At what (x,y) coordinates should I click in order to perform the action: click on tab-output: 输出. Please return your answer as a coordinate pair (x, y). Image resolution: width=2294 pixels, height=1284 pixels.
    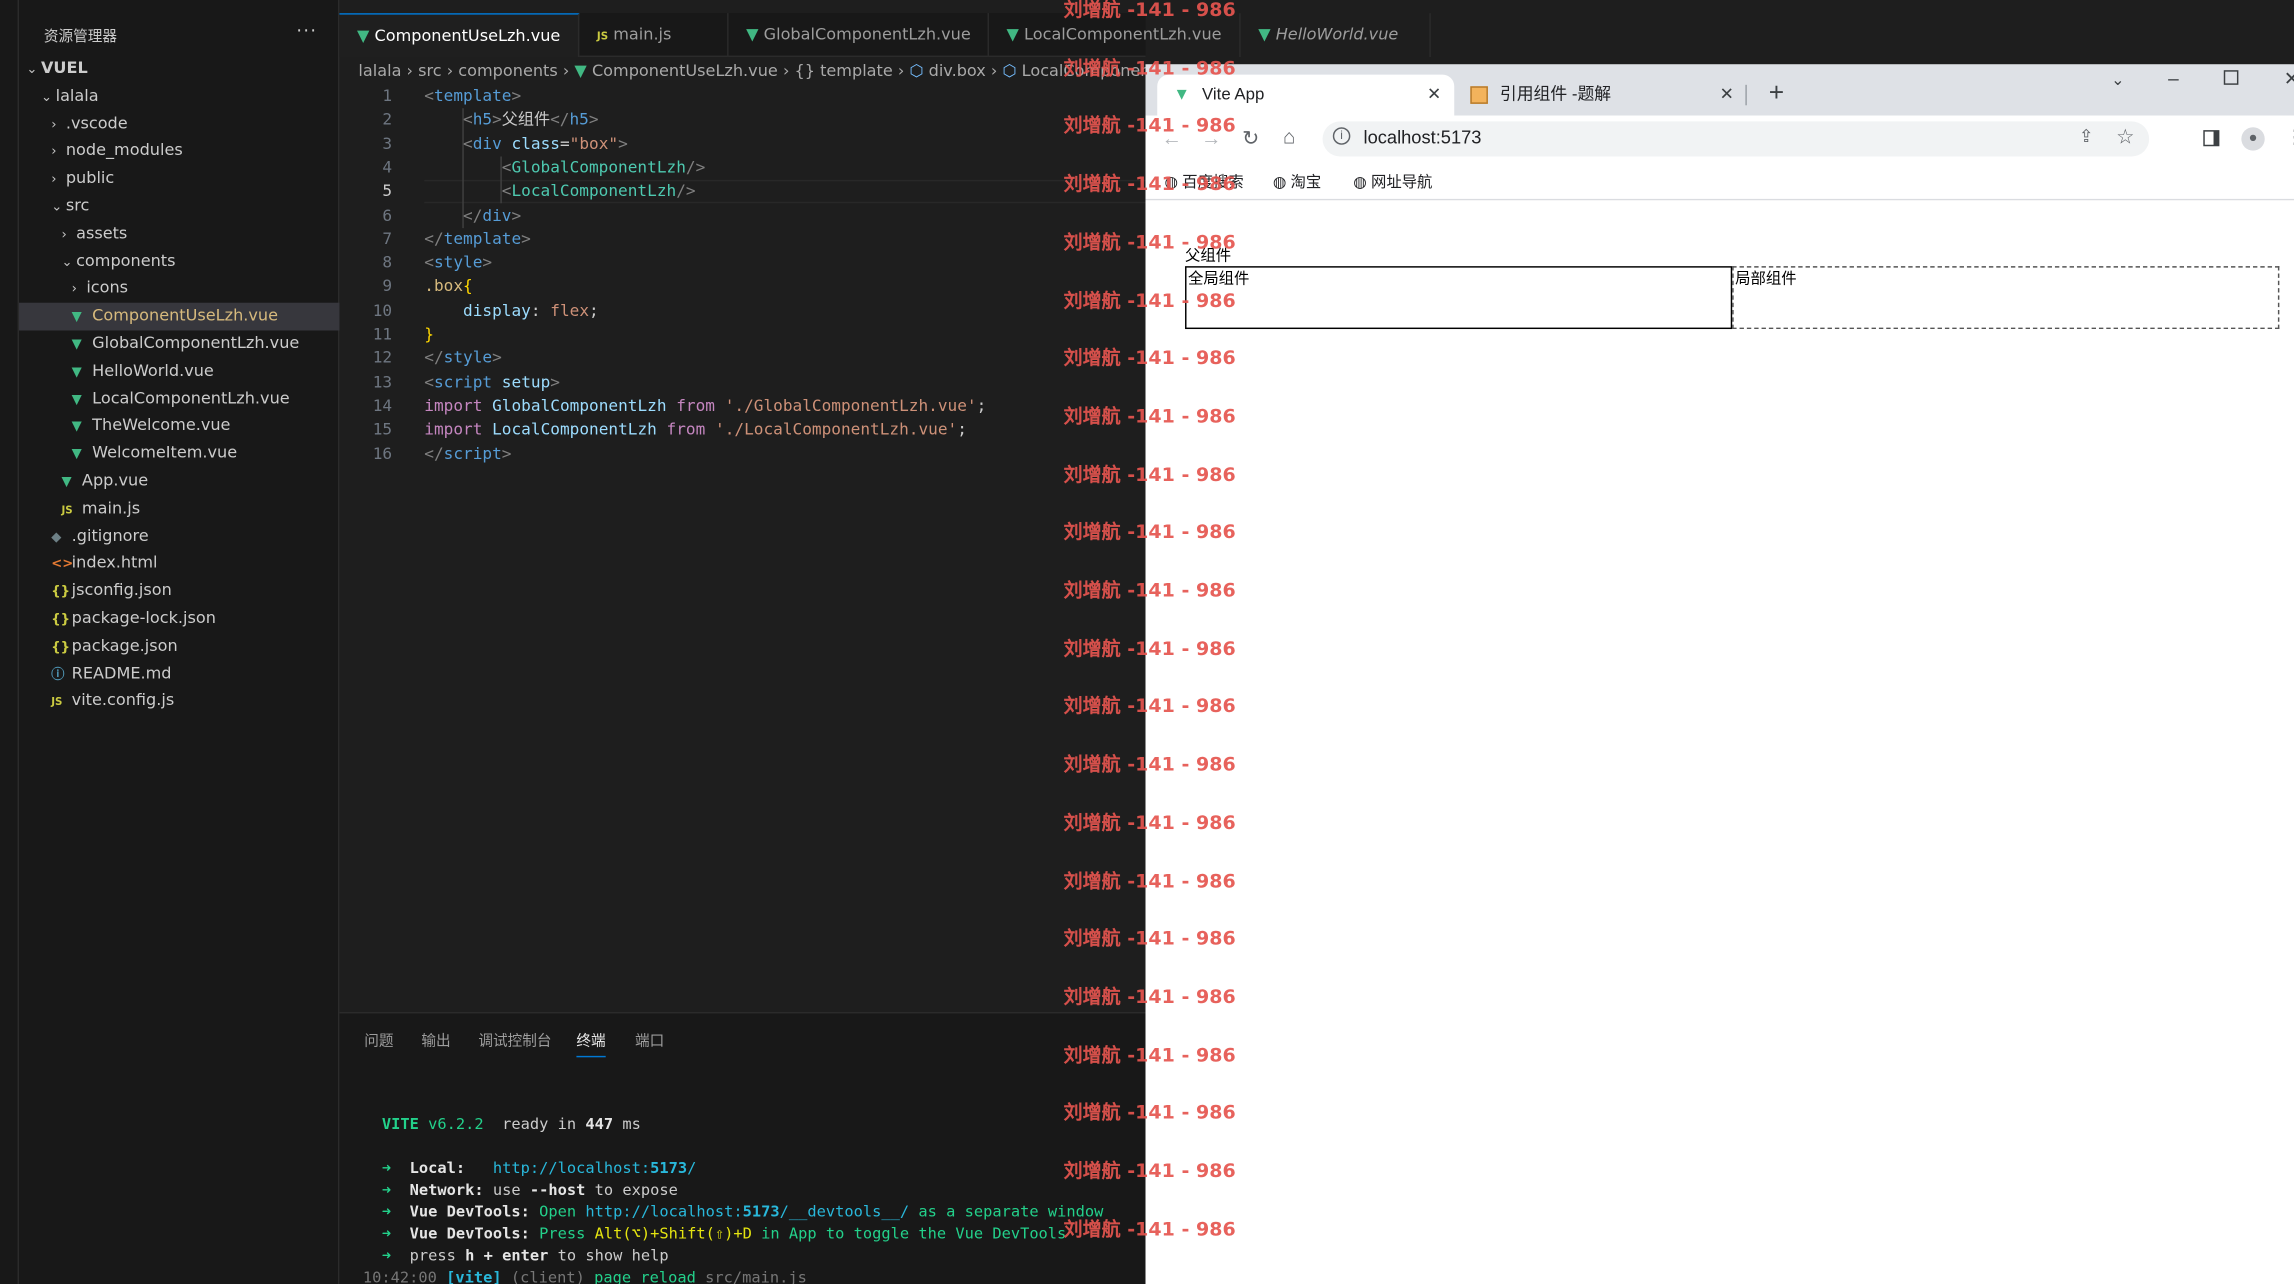
    Looking at the image, I should click on (435, 1039).